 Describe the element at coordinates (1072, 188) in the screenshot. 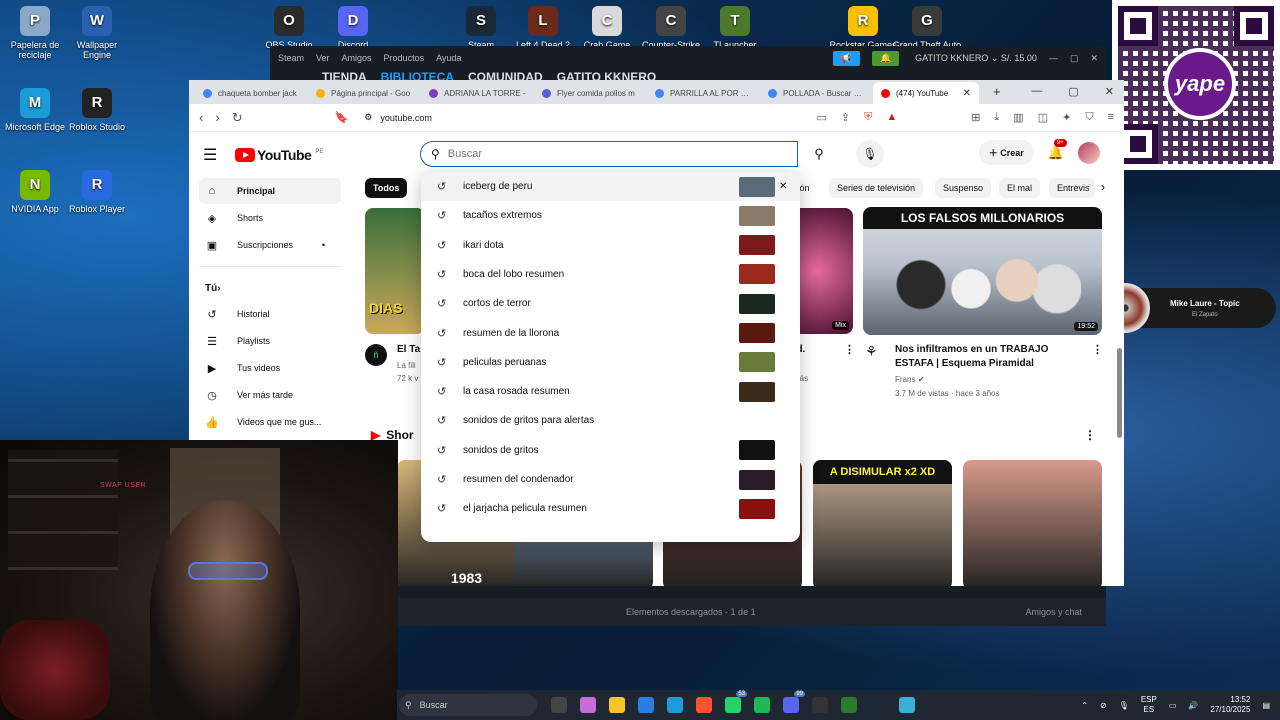

I see `chip-entrevistas: Entrevis` at that location.